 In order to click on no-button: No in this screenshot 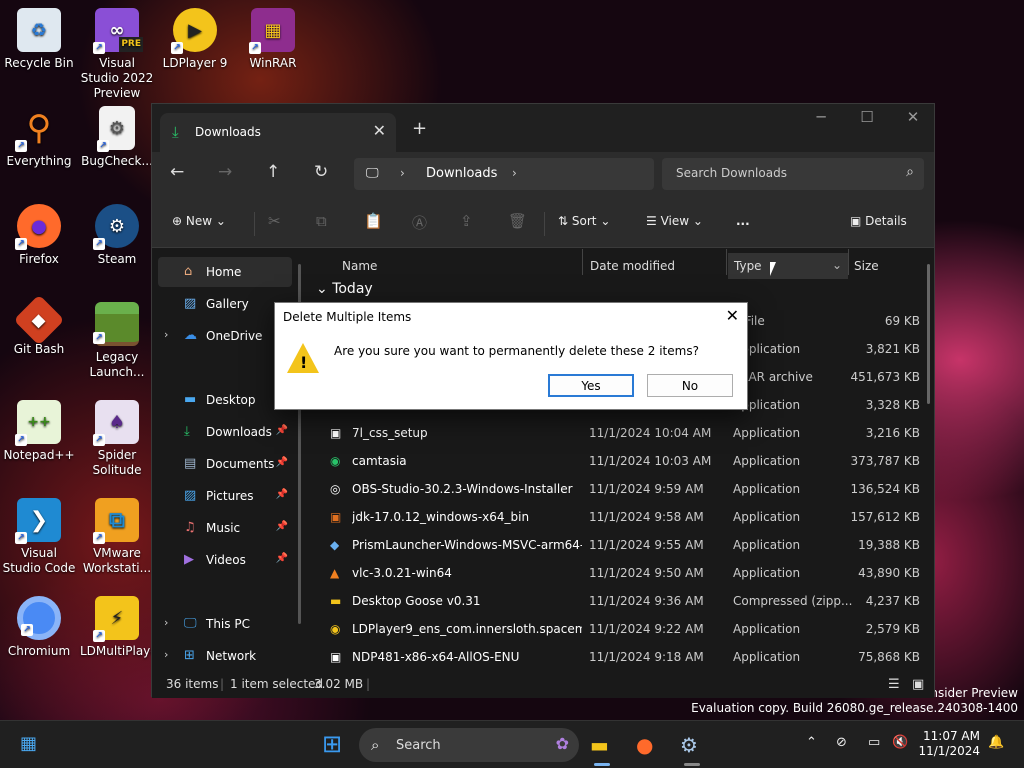, I will do `click(690, 385)`.